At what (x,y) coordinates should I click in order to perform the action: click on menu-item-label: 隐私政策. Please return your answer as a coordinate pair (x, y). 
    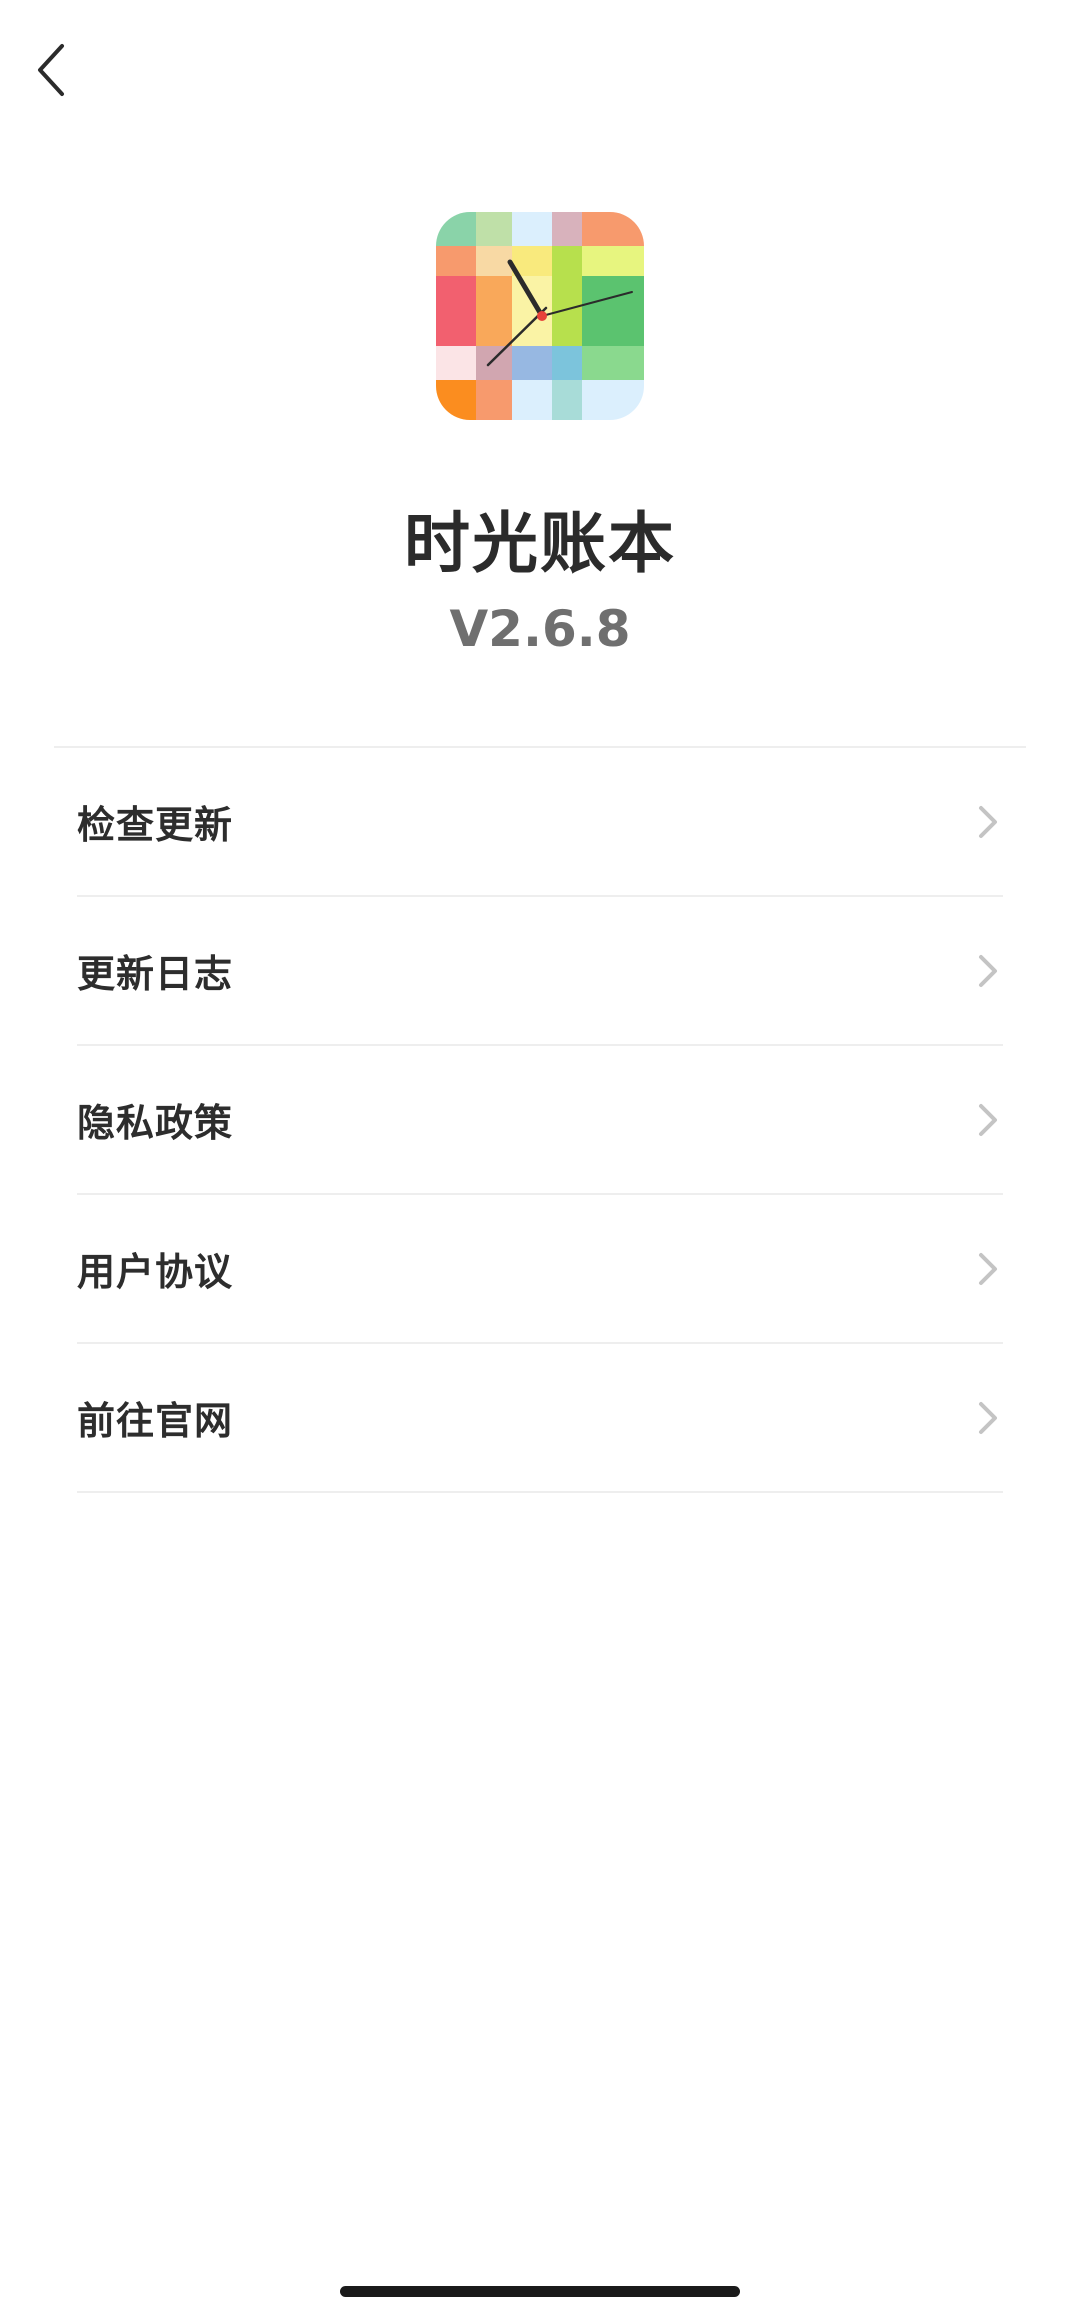
    Looking at the image, I should click on (155, 1123).